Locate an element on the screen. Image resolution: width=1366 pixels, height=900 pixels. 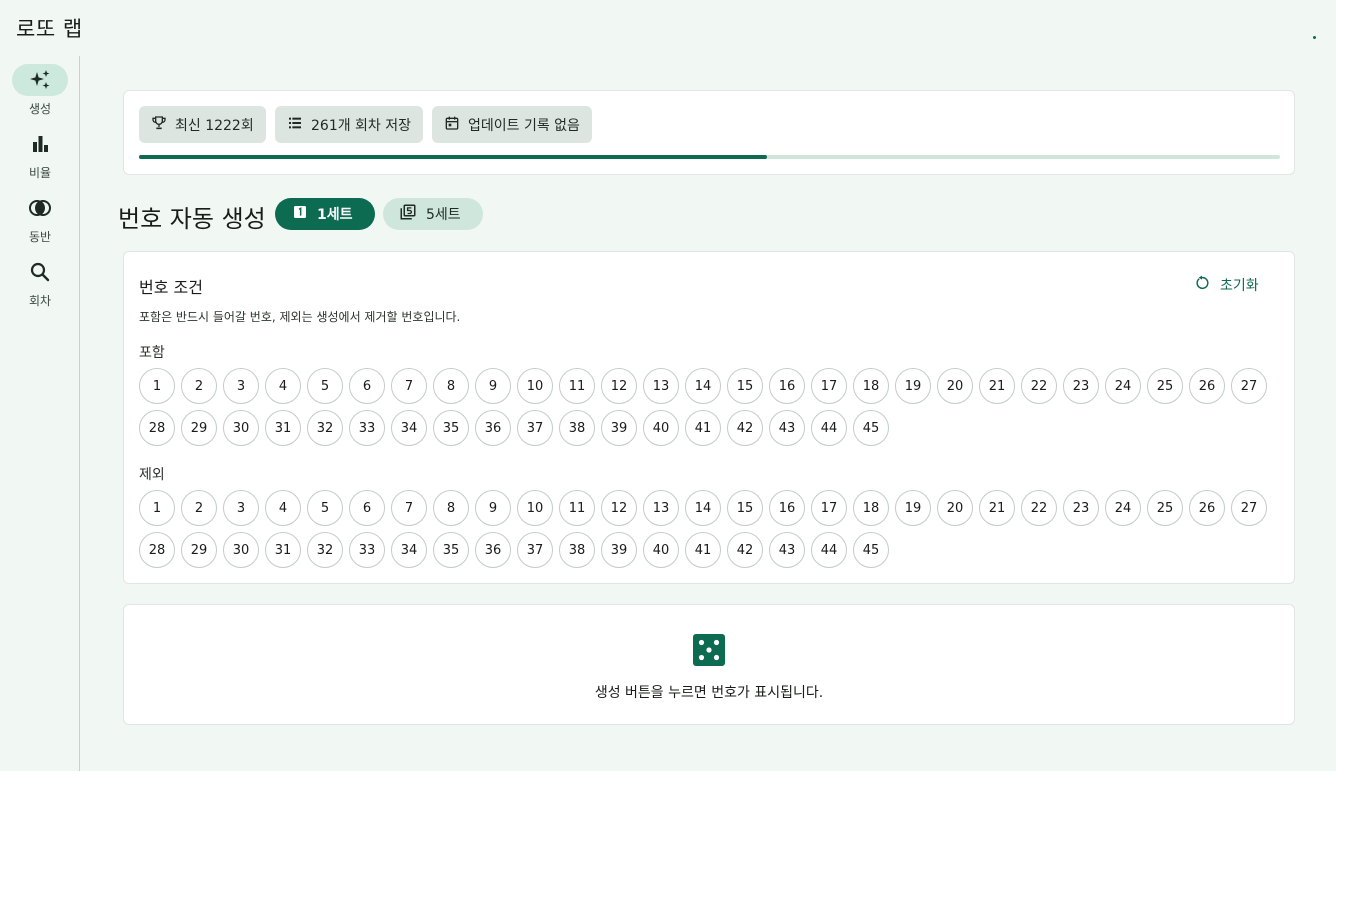
exclude-number-14: 14 is located at coordinates (703, 508).